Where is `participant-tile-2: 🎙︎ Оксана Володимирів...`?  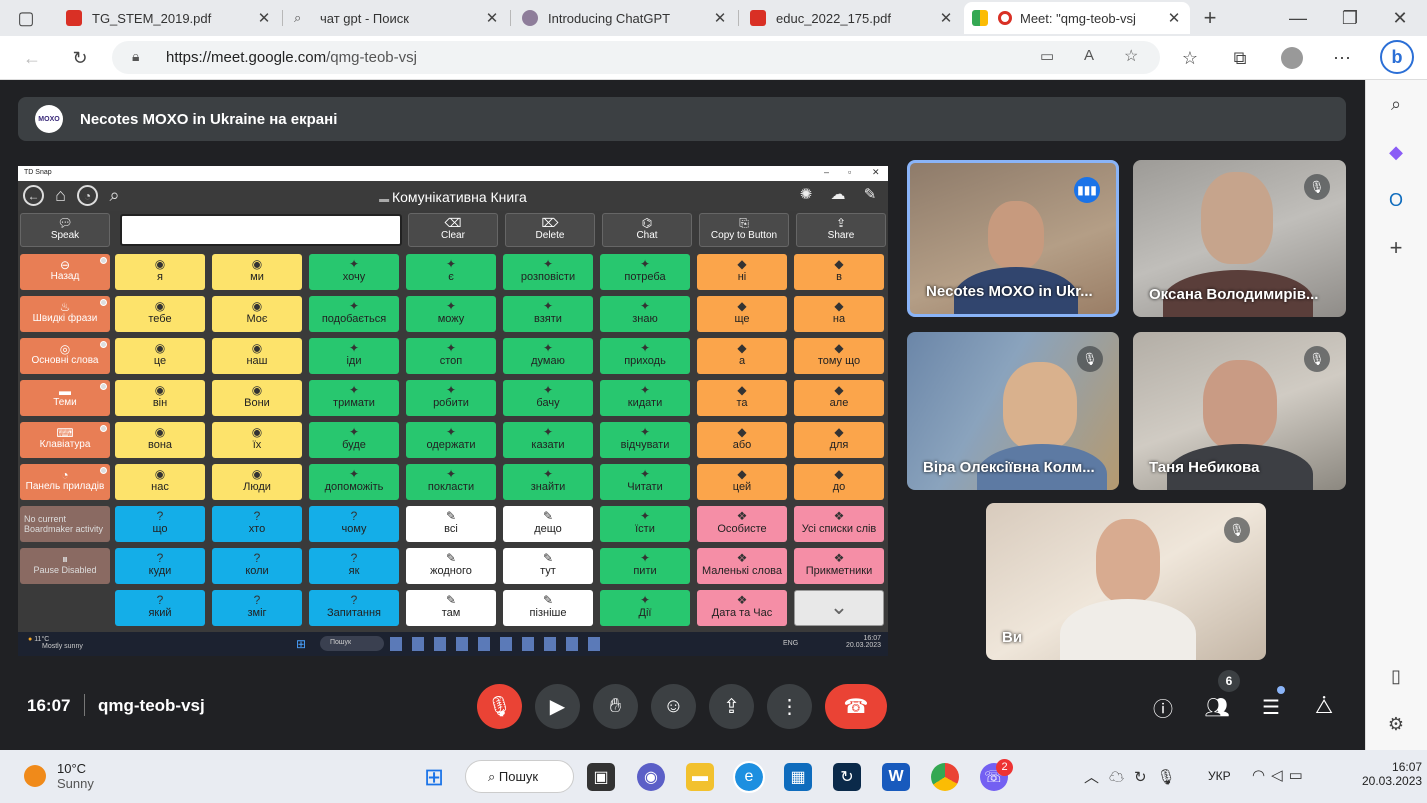 participant-tile-2: 🎙︎ Оксана Володимирів... is located at coordinates (1239, 238).